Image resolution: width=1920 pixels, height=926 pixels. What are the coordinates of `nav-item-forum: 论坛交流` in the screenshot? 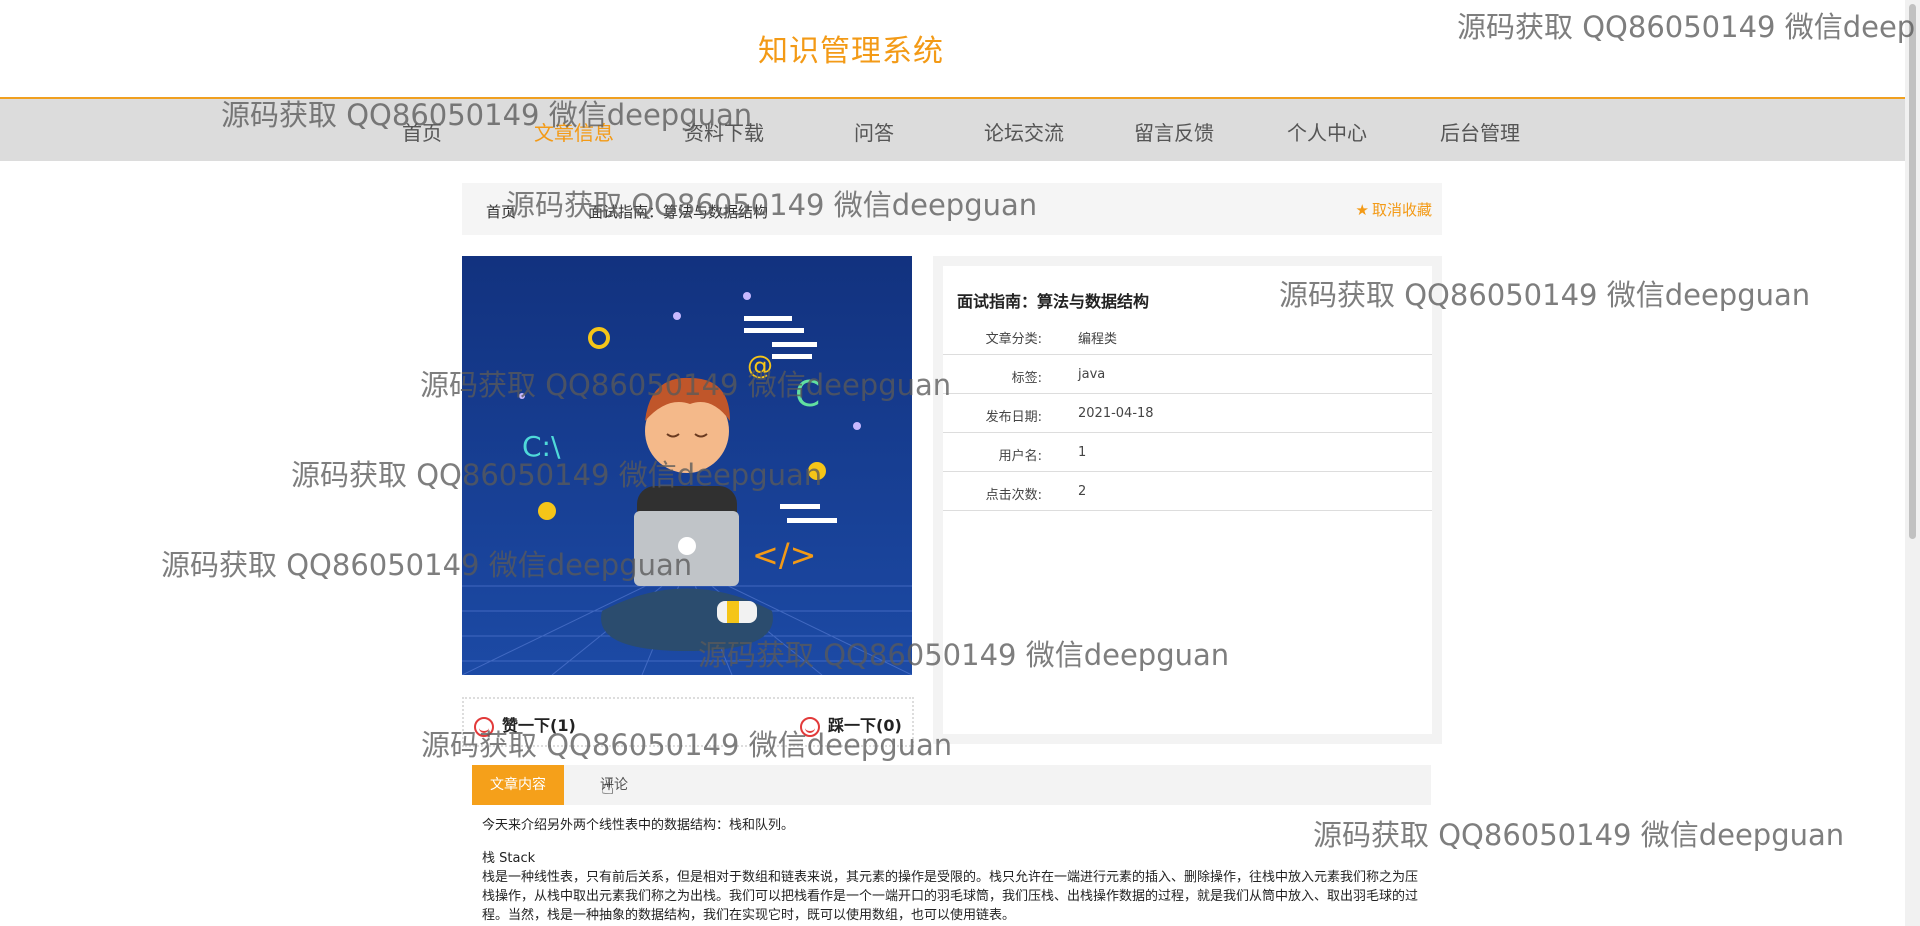 It's located at (1024, 131).